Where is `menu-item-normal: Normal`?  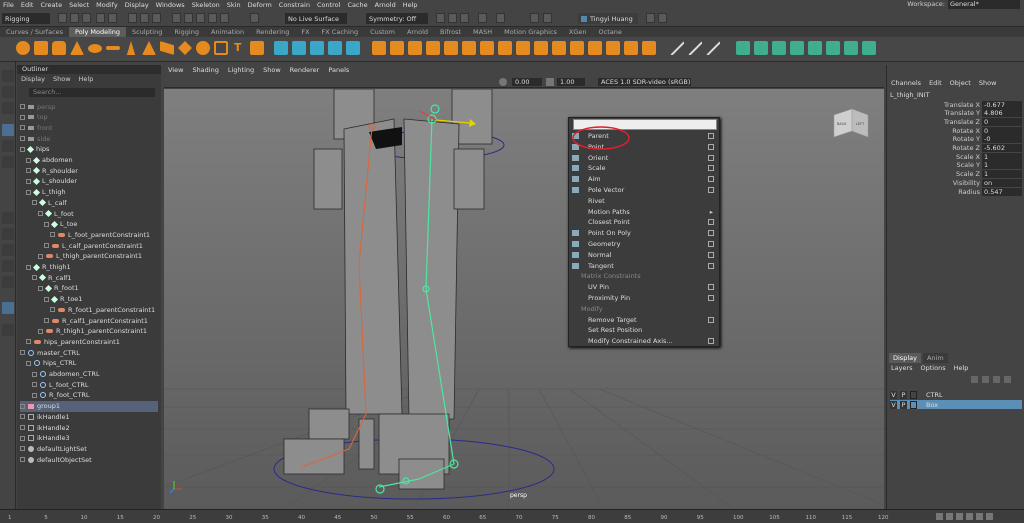 menu-item-normal: Normal is located at coordinates (600, 255).